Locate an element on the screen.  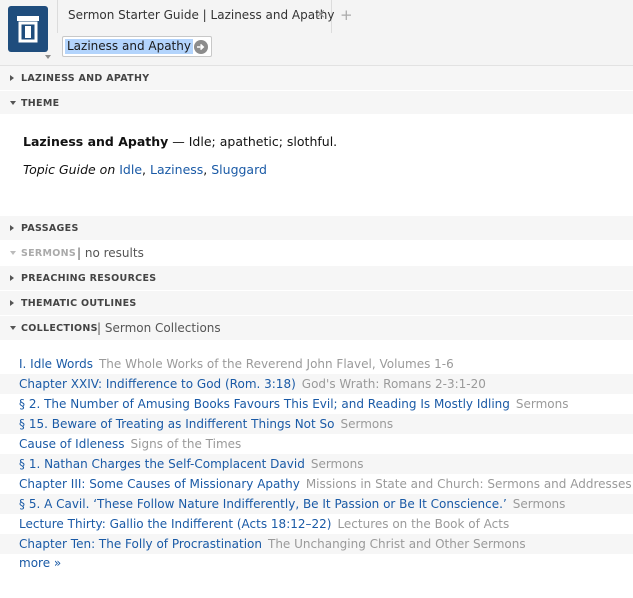
theme-dash: — is located at coordinates (178, 141).